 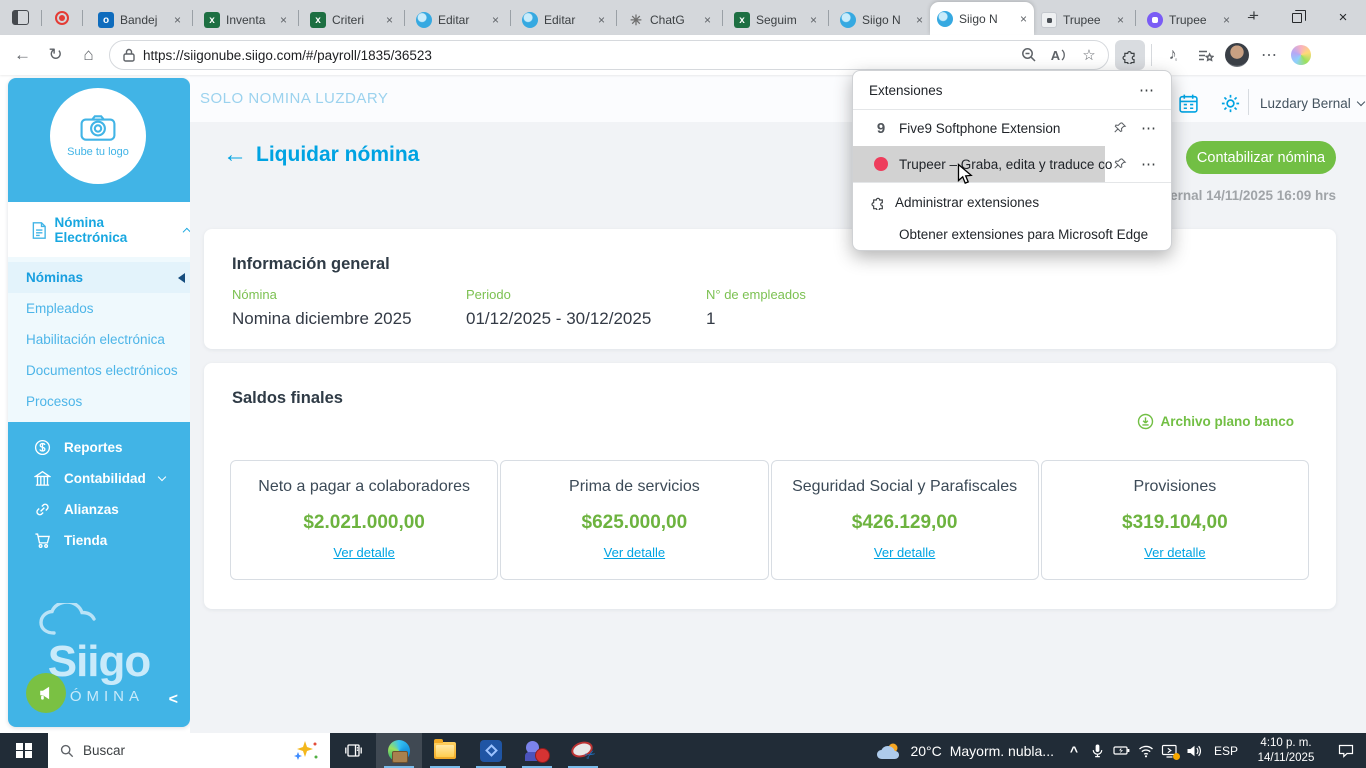 What do you see at coordinates (457, 20) in the screenshot?
I see `tab-editar-1: Editar ×` at bounding box center [457, 20].